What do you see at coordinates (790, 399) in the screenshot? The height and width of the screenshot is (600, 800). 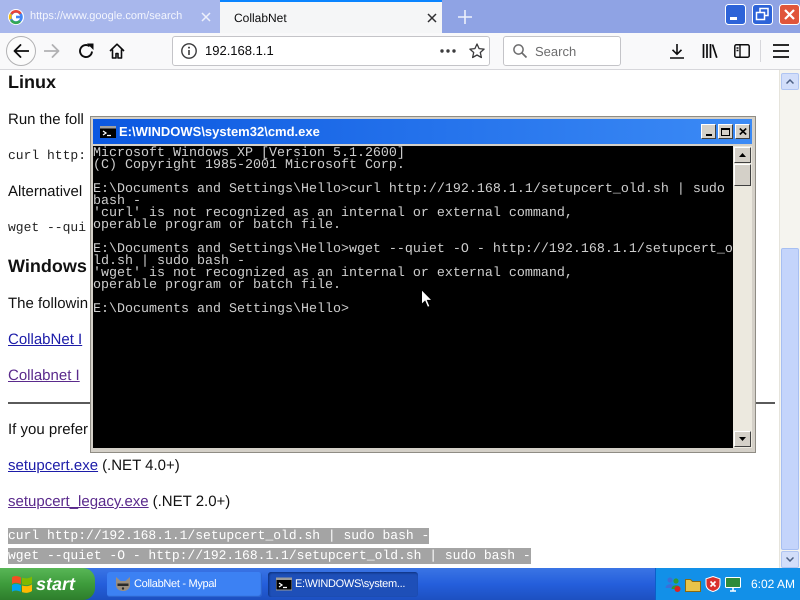 I see `scrollbar-thumb` at bounding box center [790, 399].